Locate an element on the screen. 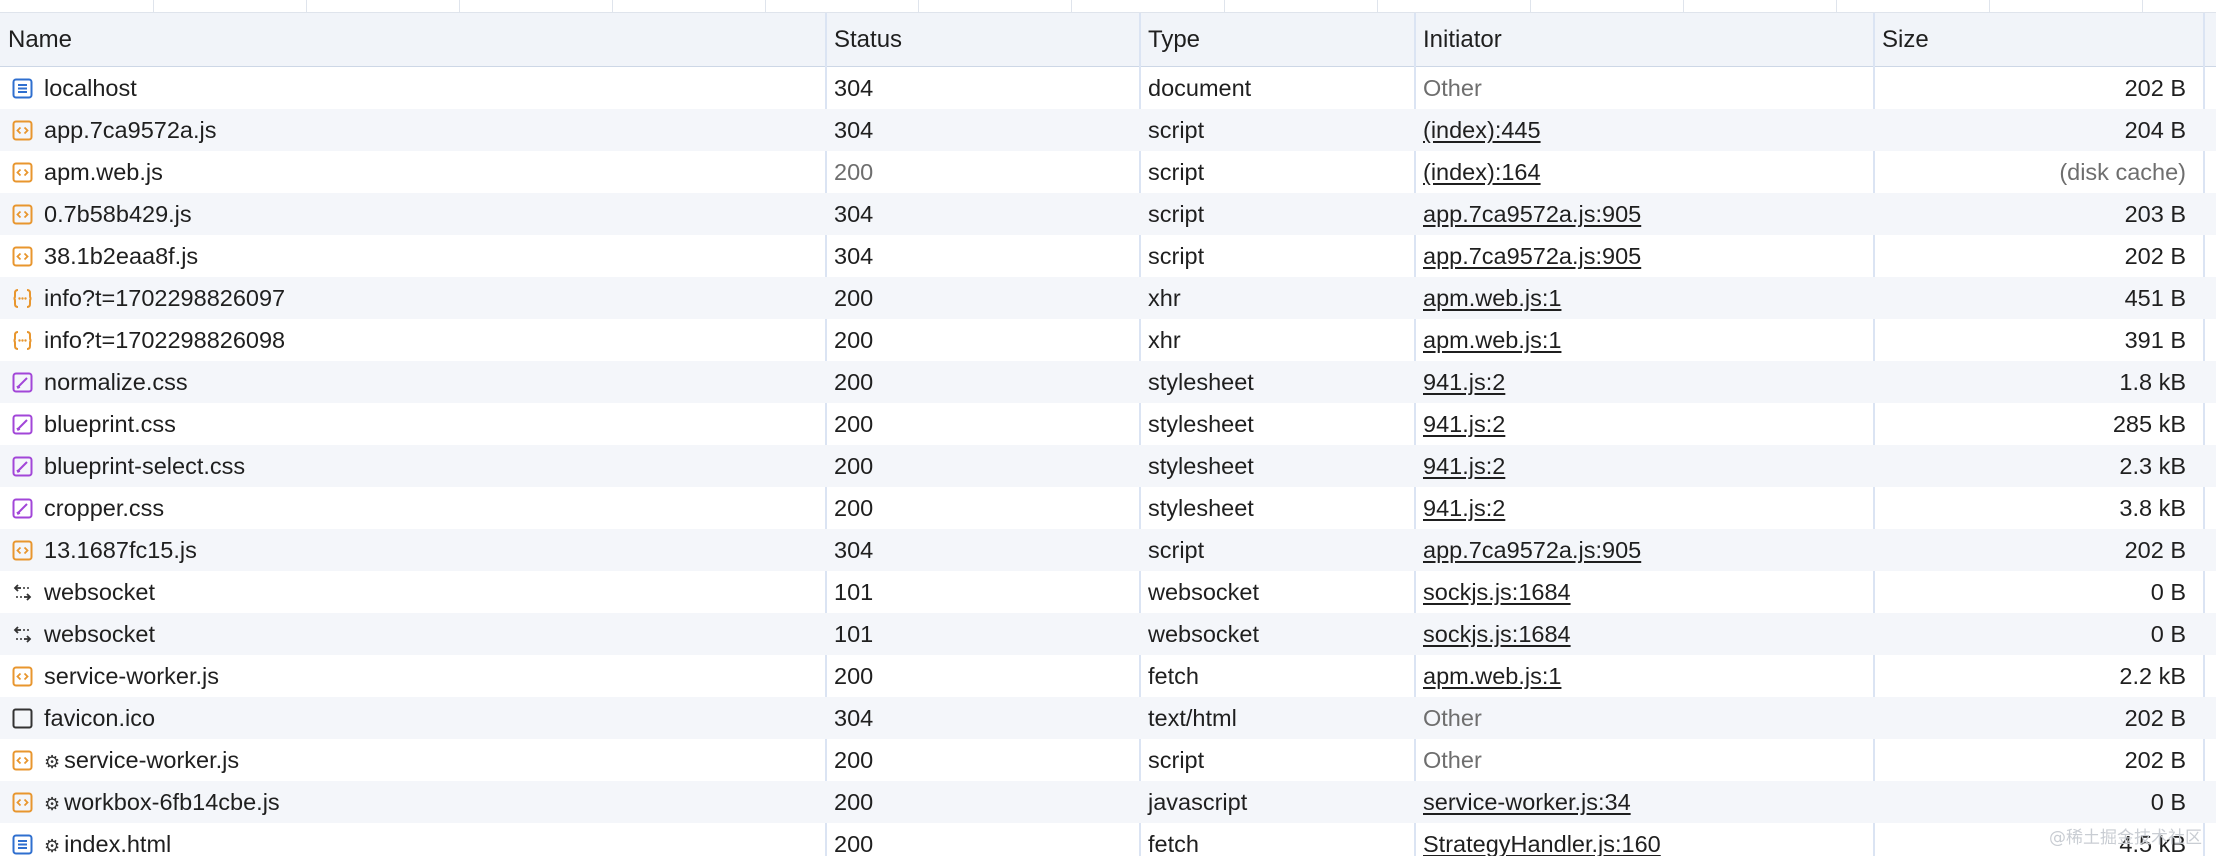 The image size is (2216, 856). cell-name: cropper.css is located at coordinates (413, 508).